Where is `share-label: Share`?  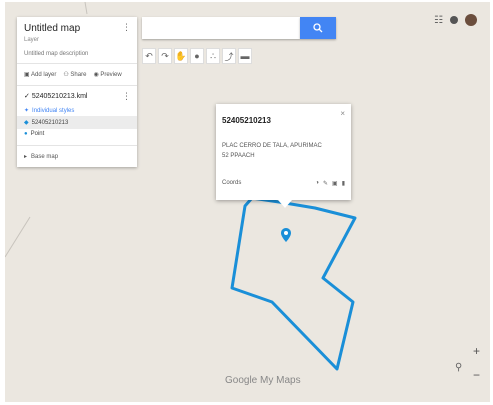 share-label: Share is located at coordinates (78, 75).